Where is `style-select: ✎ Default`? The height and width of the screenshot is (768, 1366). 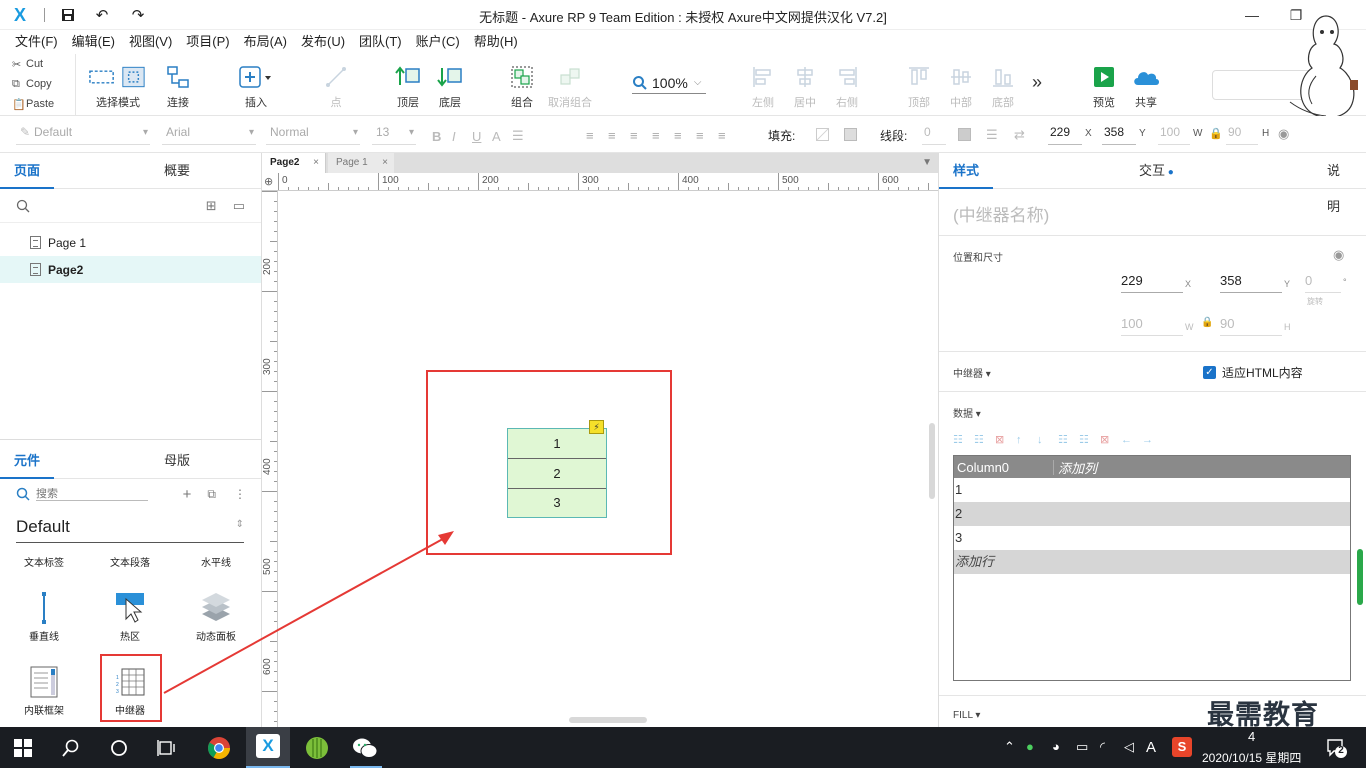 style-select: ✎ Default is located at coordinates (83, 135).